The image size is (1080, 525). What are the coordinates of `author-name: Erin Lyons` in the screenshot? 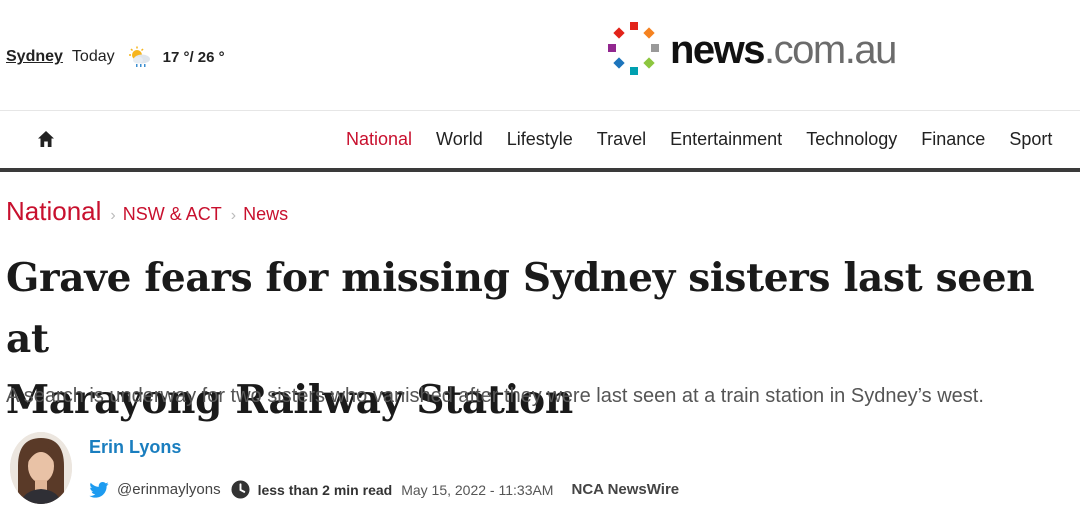 It's located at (135, 447).